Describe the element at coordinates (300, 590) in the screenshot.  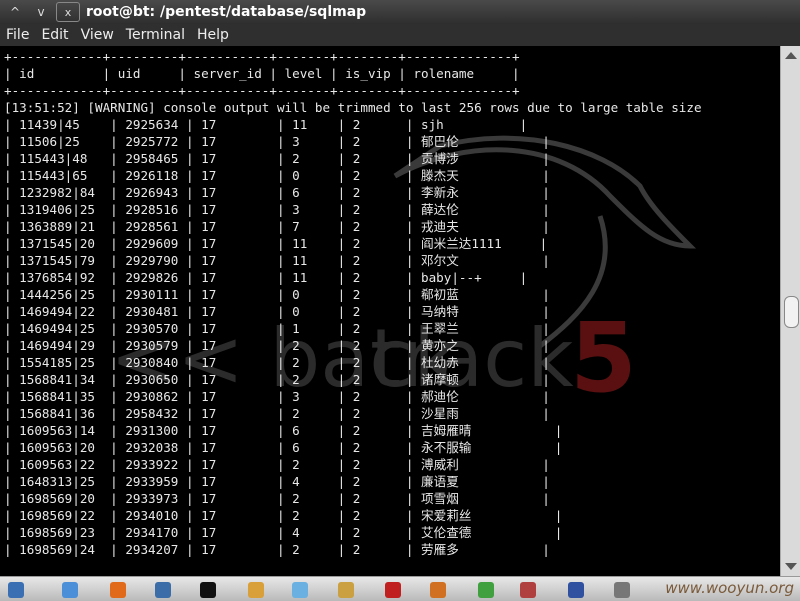
I see `chat-icon` at that location.